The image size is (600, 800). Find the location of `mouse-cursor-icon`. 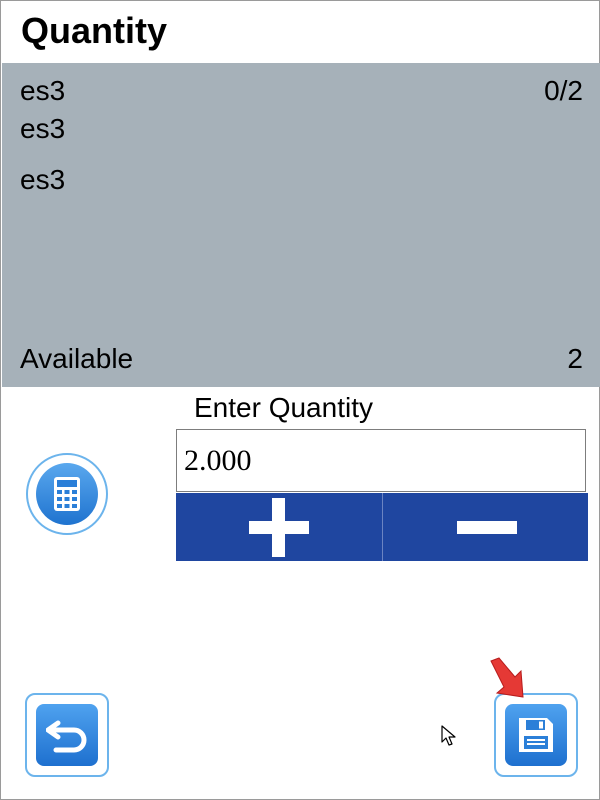

mouse-cursor-icon is located at coordinates (448, 735).